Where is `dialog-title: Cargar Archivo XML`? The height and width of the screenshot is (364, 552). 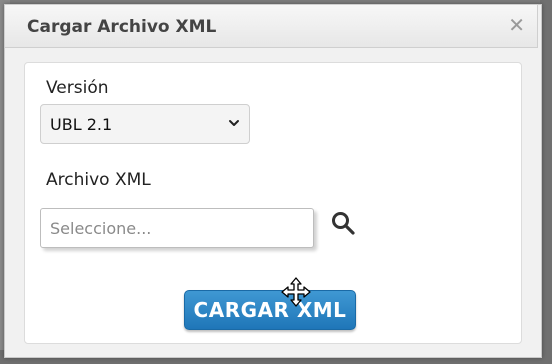
dialog-title: Cargar Archivo XML is located at coordinates (122, 27).